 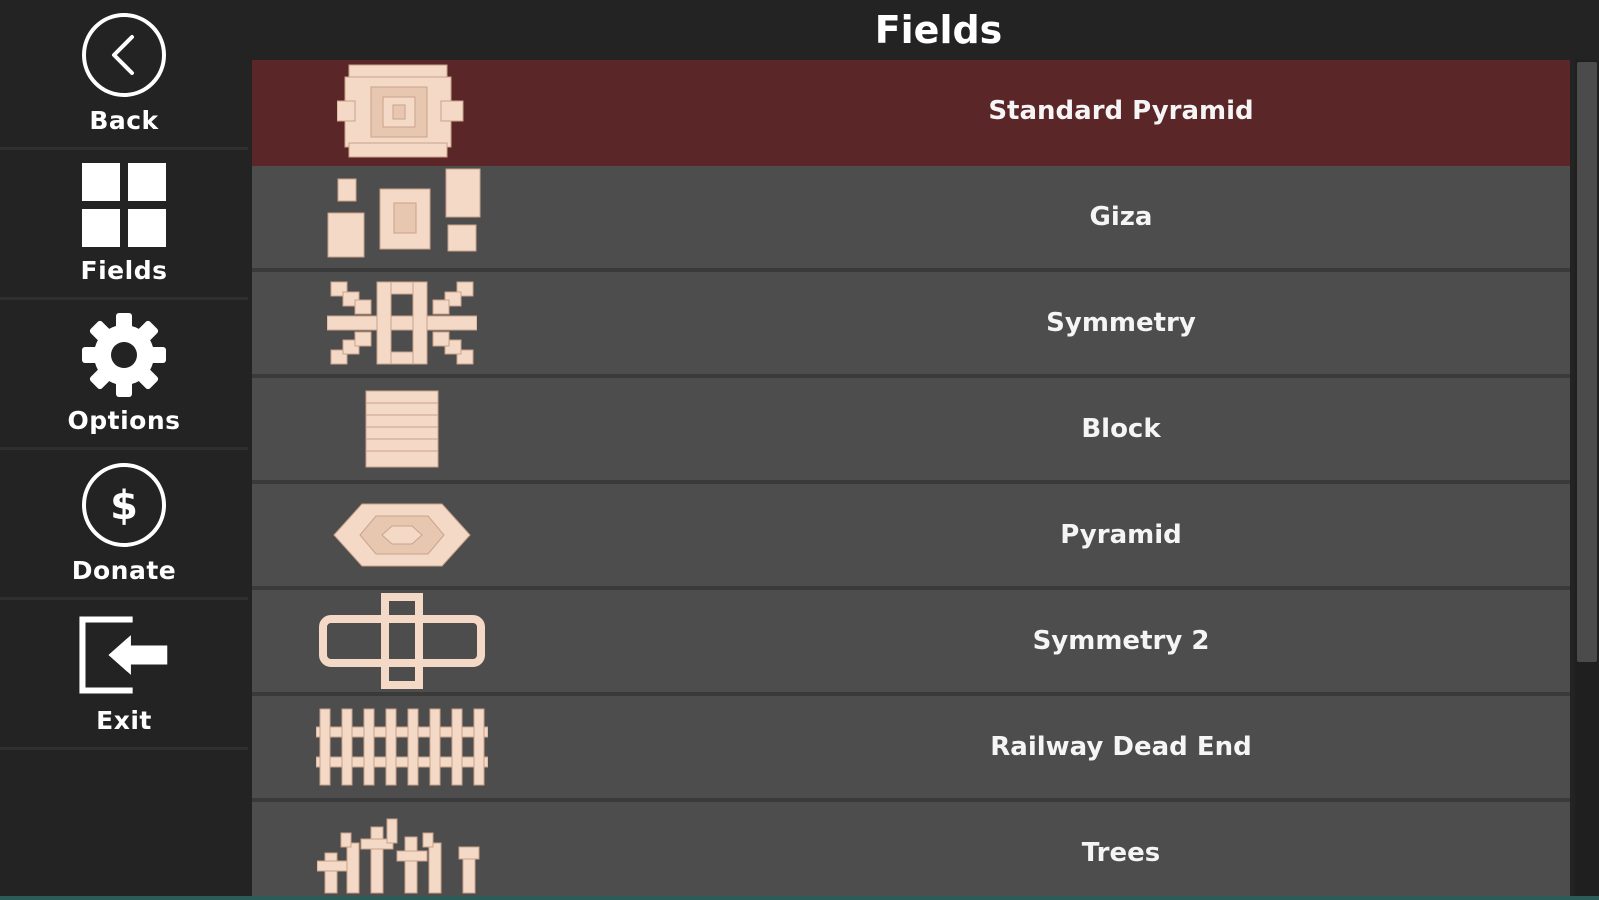 What do you see at coordinates (1121, 323) in the screenshot?
I see `field-name: Symmetry` at bounding box center [1121, 323].